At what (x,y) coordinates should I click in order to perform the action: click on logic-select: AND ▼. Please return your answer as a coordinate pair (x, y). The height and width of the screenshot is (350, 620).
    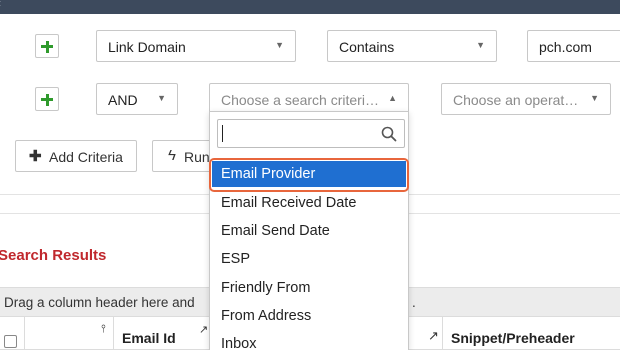
    Looking at the image, I should click on (137, 99).